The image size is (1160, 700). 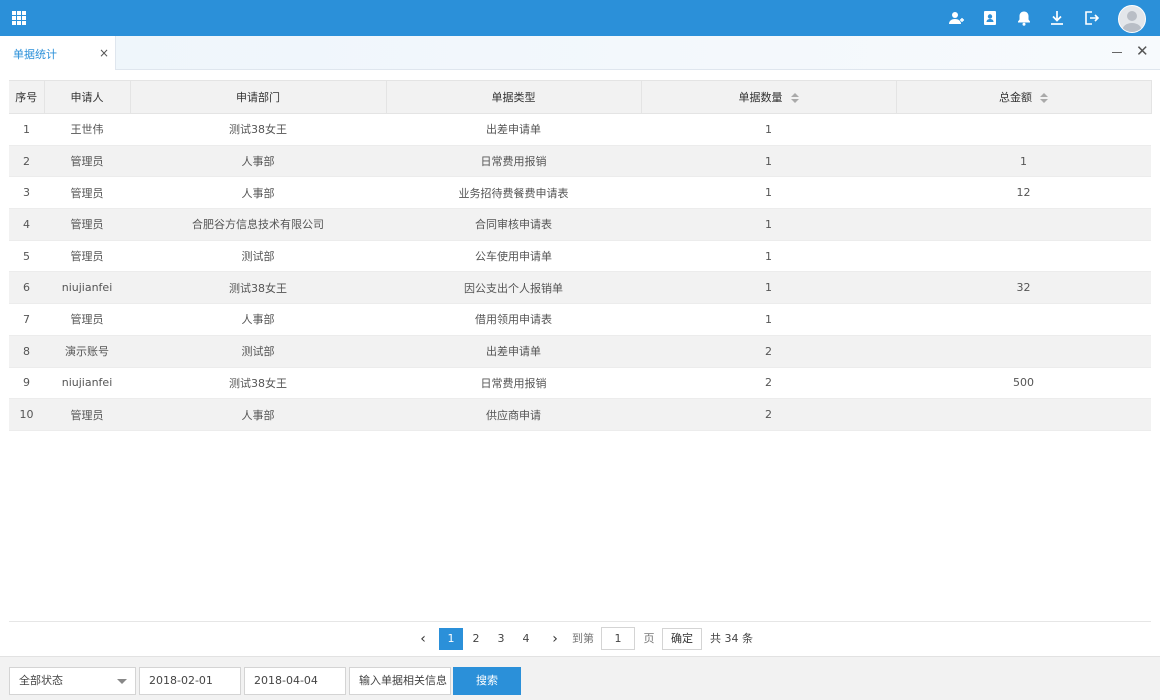 I want to click on table-row: 9 niujianfei 测试38女王 日常费用报销 2 500, so click(x=580, y=383).